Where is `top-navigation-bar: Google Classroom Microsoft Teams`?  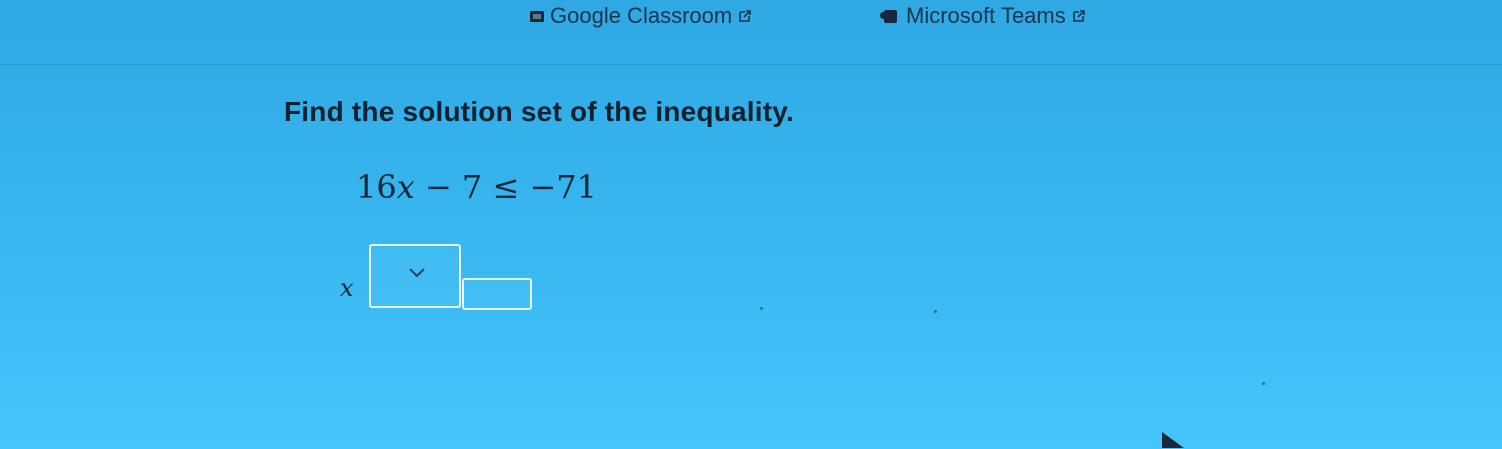
top-navigation-bar: Google Classroom Microsoft Teams is located at coordinates (751, 32).